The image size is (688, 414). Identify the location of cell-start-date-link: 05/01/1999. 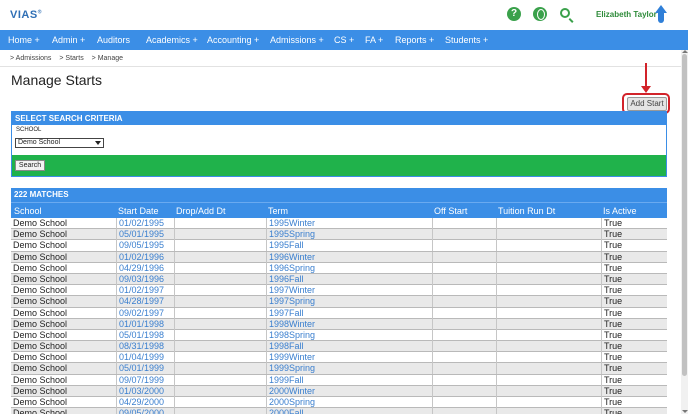
(145, 369).